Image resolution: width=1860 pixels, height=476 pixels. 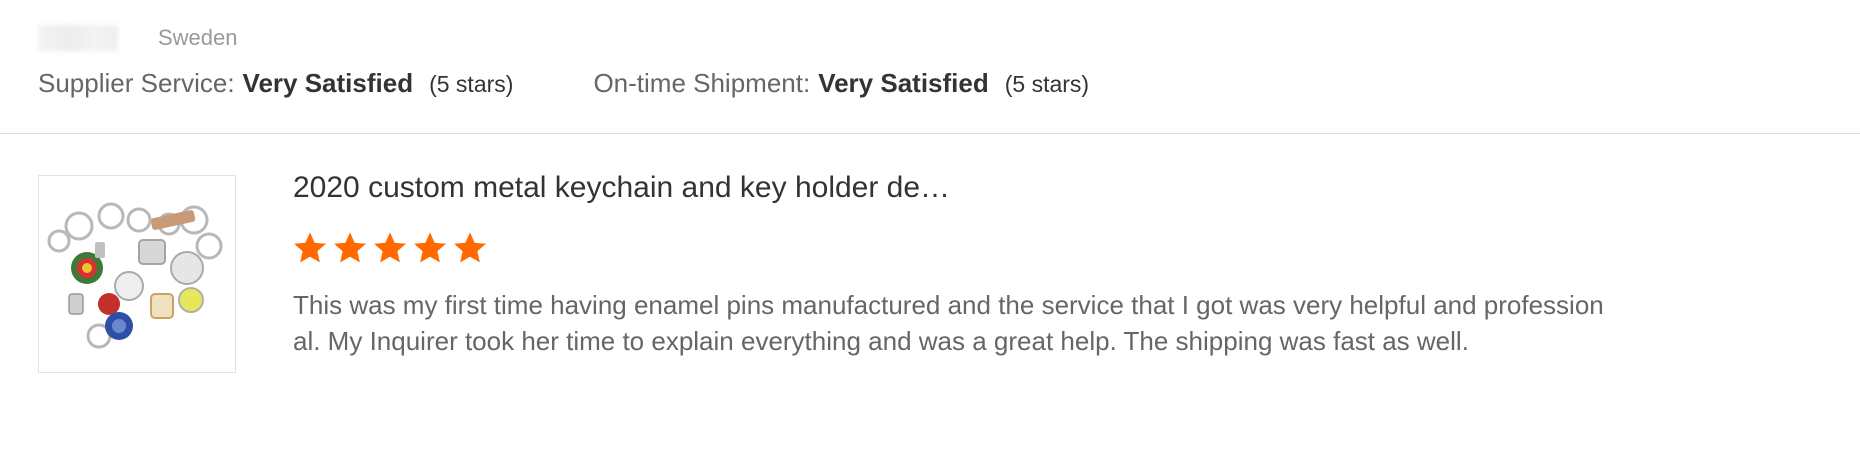 I want to click on supplier-service-stars-text: (5 stars), so click(x=471, y=84).